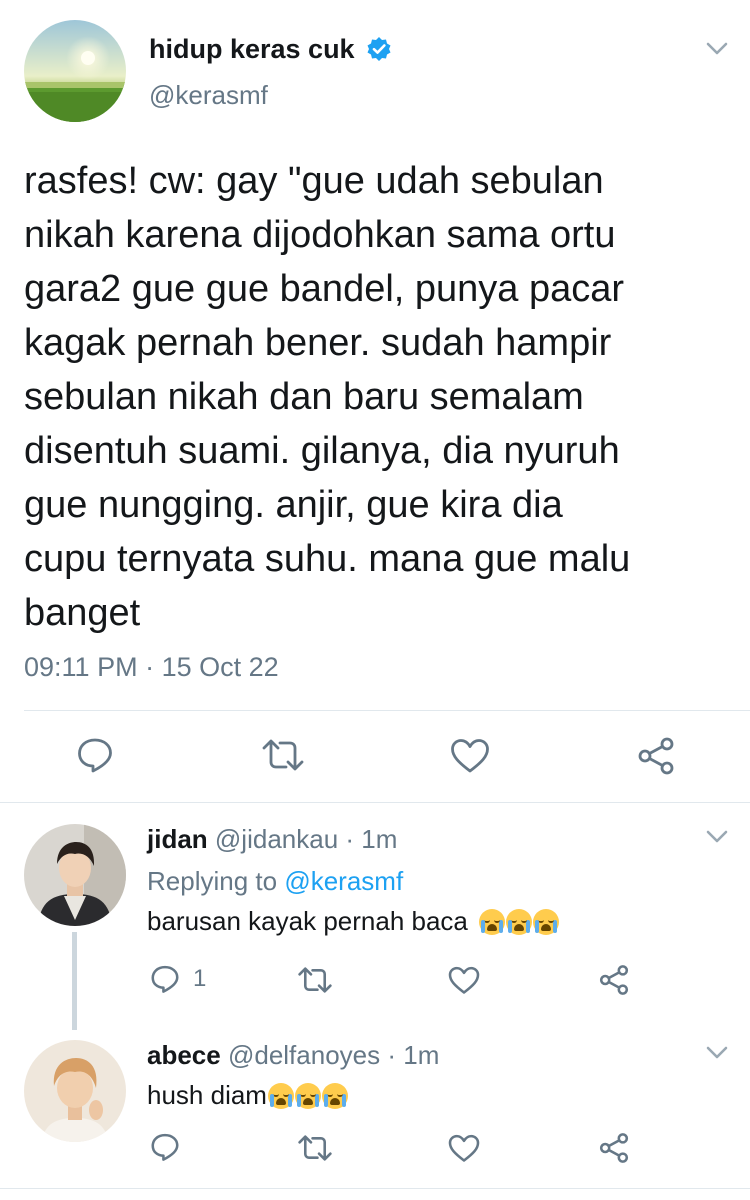 This screenshot has height=1200, width=750. I want to click on reply-text: hush diam, so click(247, 1095).